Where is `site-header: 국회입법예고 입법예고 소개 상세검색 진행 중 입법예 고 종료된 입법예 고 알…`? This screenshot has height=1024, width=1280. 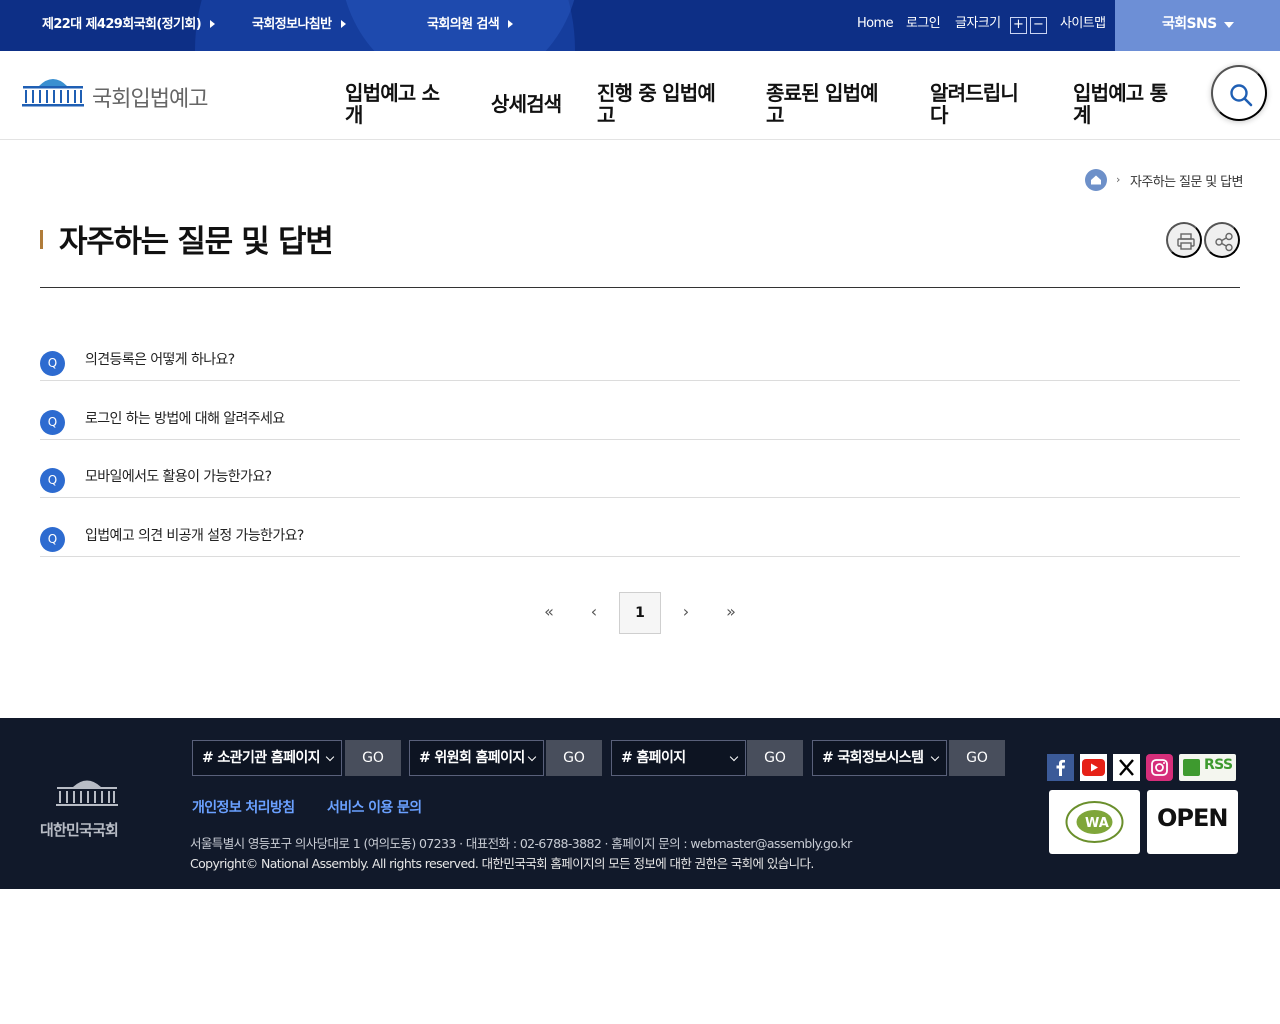 site-header: 국회입법예고 입법예고 소개 상세검색 진행 중 입법예 고 종료된 입법예 고 알… is located at coordinates (640, 95).